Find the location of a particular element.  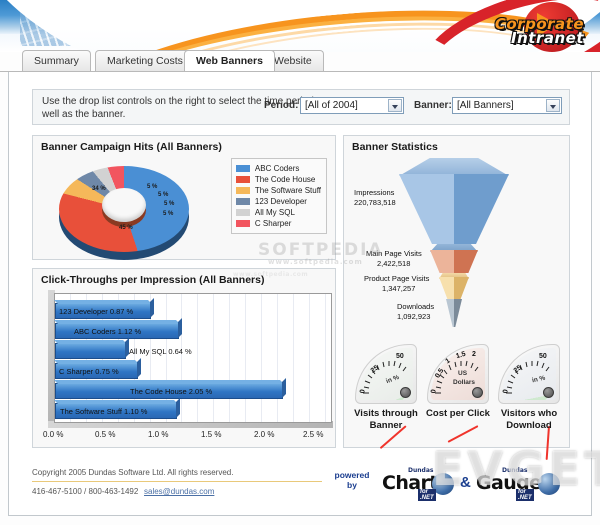

gauge-caption-line-1: Visits through is located at coordinates (386, 413).